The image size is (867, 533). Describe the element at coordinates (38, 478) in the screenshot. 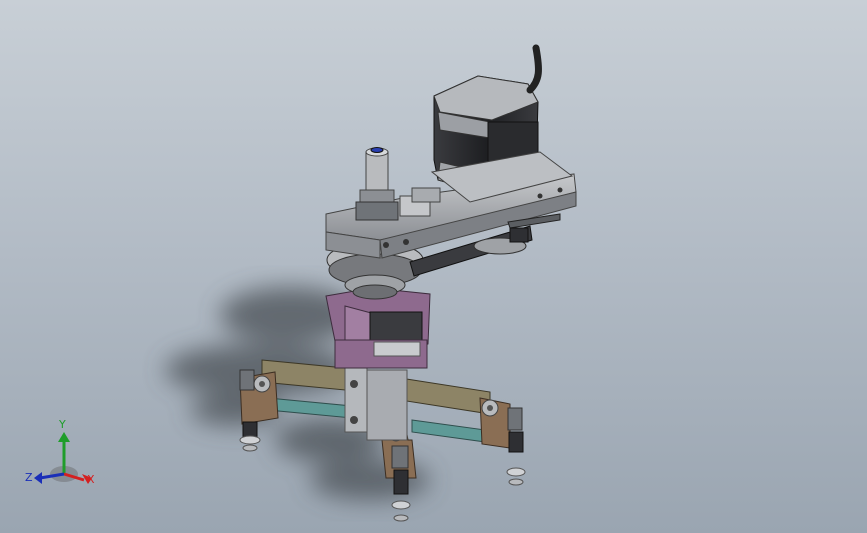

I see `z-arrow-head` at that location.